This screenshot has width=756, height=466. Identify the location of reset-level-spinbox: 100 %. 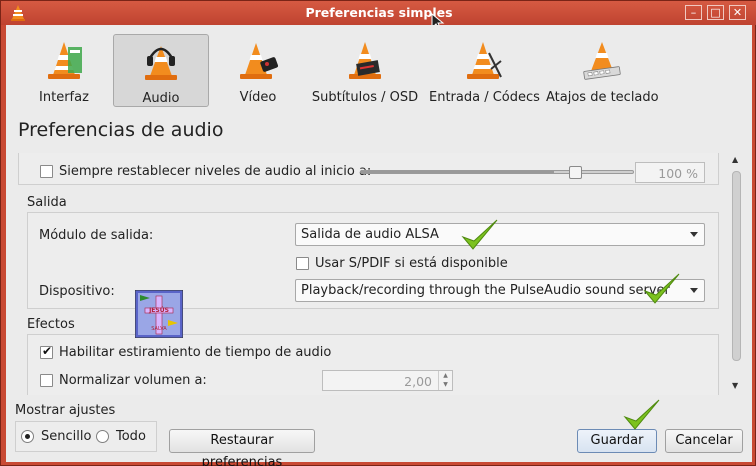
(670, 172).